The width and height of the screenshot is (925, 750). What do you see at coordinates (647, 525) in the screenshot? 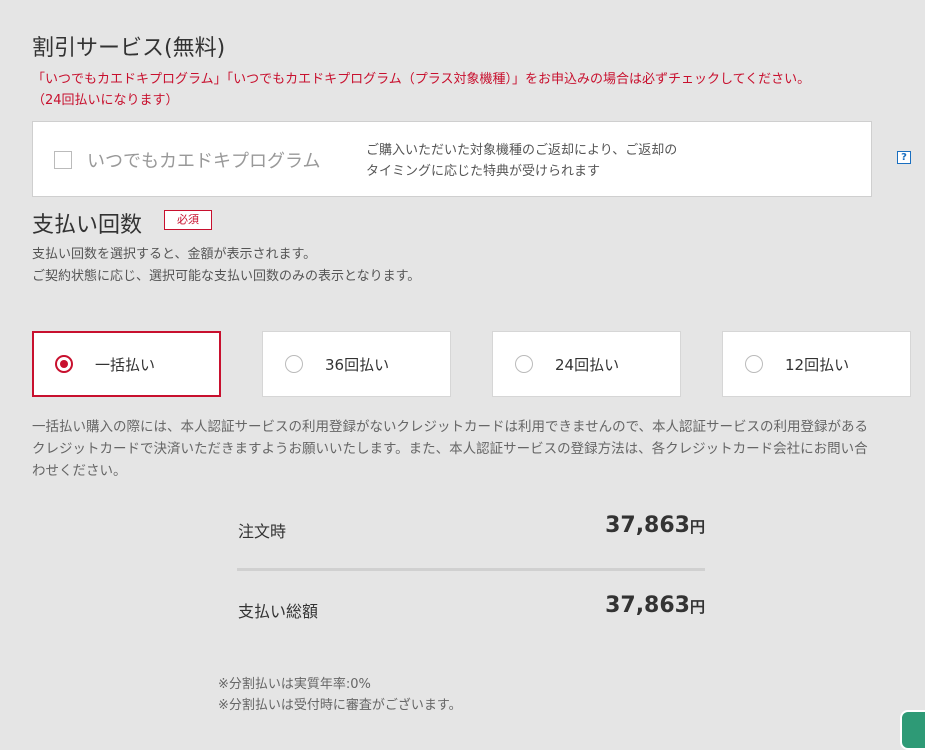
I see `order-amount-number: 37,863` at bounding box center [647, 525].